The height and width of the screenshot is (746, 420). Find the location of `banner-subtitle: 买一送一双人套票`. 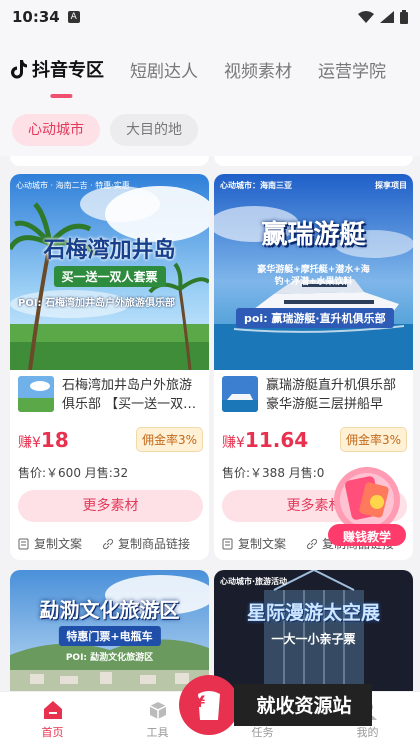

banner-subtitle: 买一送一双人套票 is located at coordinates (109, 276).